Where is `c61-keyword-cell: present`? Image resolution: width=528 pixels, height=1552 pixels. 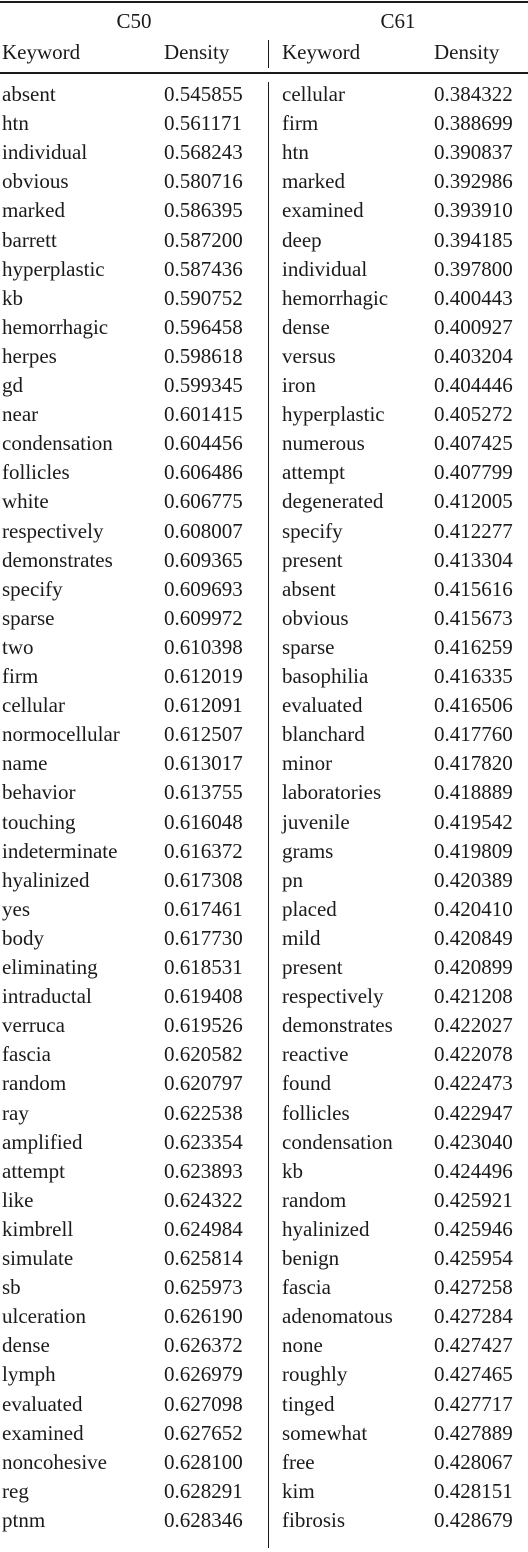 c61-keyword-cell: present is located at coordinates (312, 967).